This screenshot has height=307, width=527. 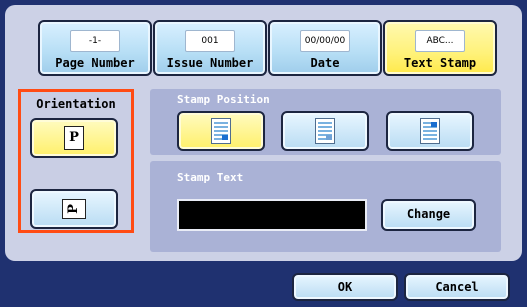 I want to click on orientation-title: Orientation, so click(x=76, y=104).